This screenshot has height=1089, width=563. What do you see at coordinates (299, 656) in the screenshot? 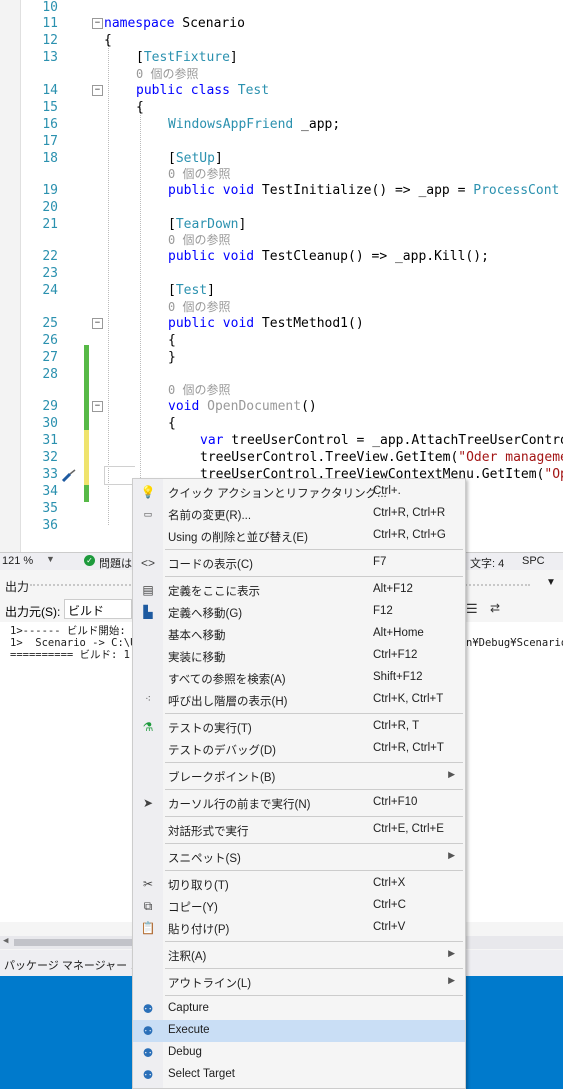
I see `menu-item-go-to-implementation: 実装に移動 Ctrl+F12` at bounding box center [299, 656].